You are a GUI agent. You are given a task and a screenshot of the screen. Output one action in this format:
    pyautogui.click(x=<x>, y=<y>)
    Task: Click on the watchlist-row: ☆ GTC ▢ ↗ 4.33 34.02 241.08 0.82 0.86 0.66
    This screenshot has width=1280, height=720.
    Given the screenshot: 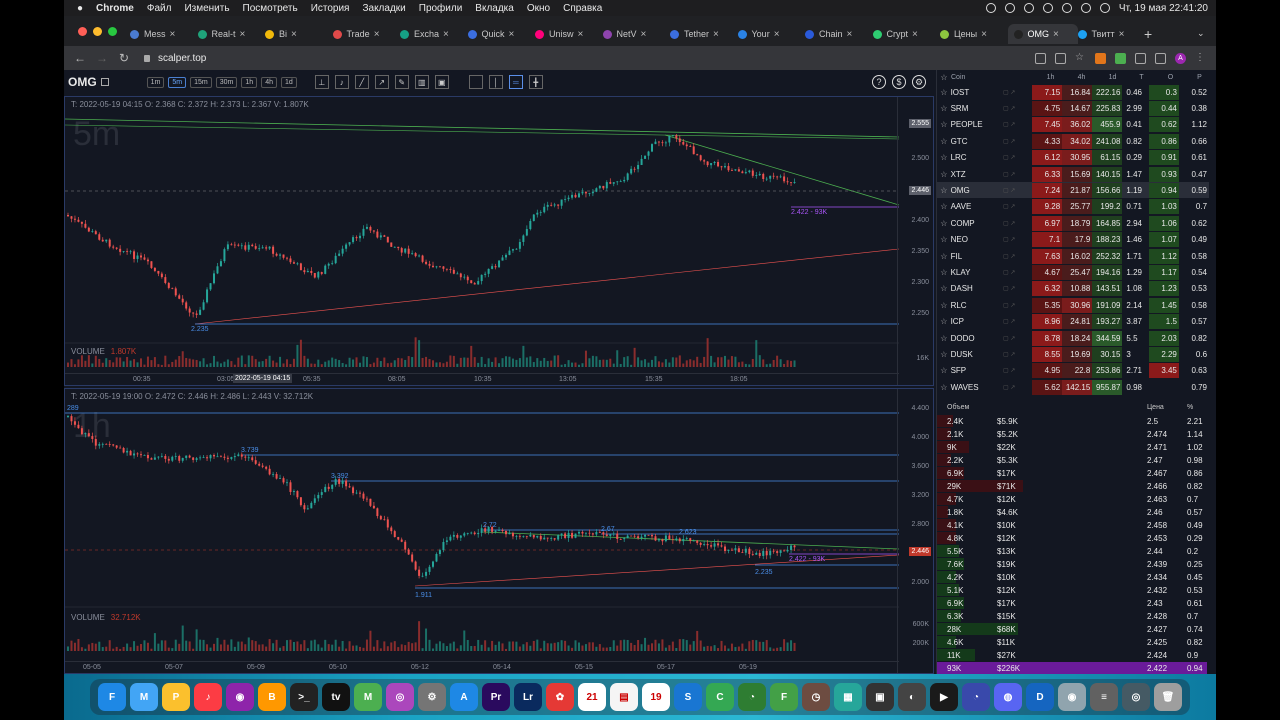 What is the action you would take?
    pyautogui.click(x=1073, y=141)
    